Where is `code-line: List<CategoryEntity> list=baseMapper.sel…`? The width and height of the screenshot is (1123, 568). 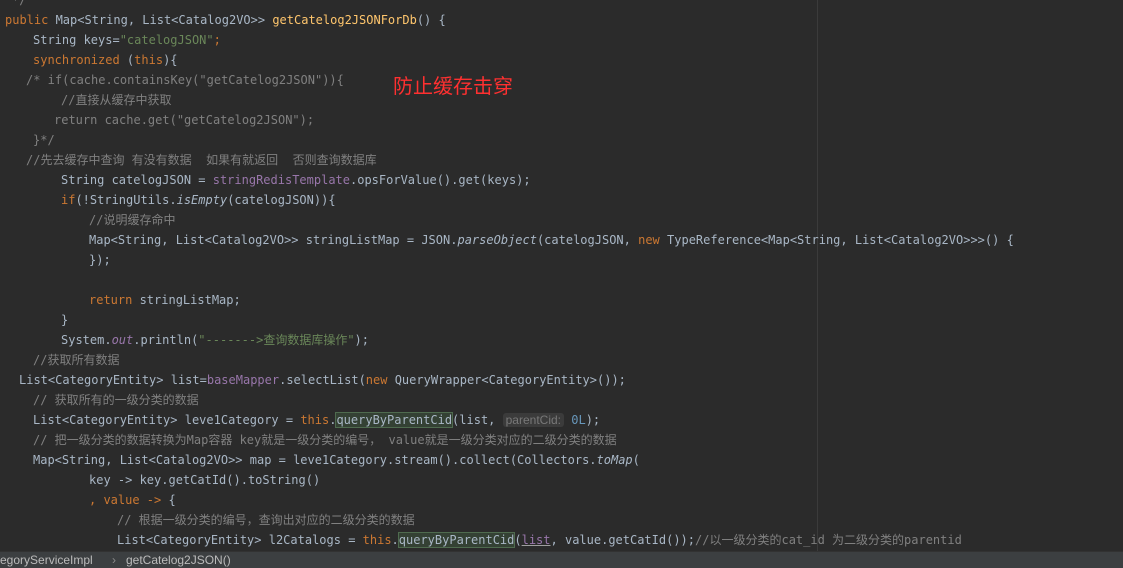 code-line: List<CategoryEntity> list=baseMapper.sel… is located at coordinates (322, 380).